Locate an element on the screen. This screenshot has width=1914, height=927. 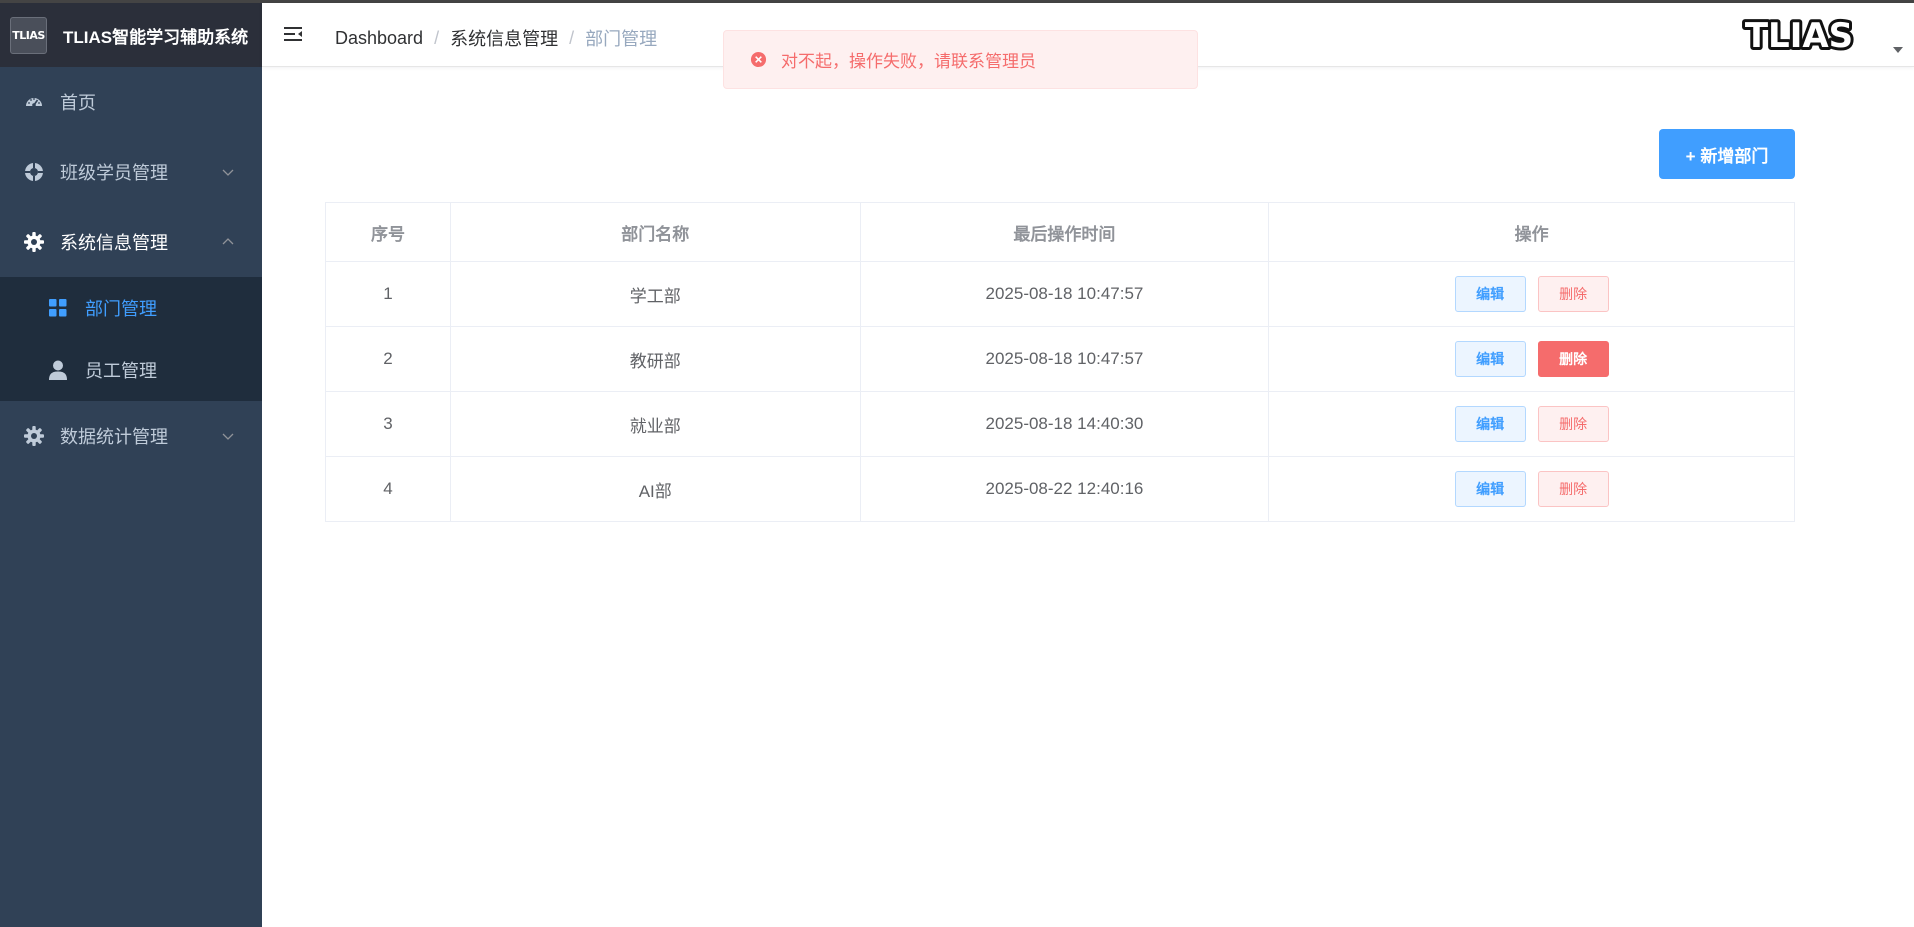
submenu-system-info: 部门管理 员工管理 is located at coordinates (131, 339).